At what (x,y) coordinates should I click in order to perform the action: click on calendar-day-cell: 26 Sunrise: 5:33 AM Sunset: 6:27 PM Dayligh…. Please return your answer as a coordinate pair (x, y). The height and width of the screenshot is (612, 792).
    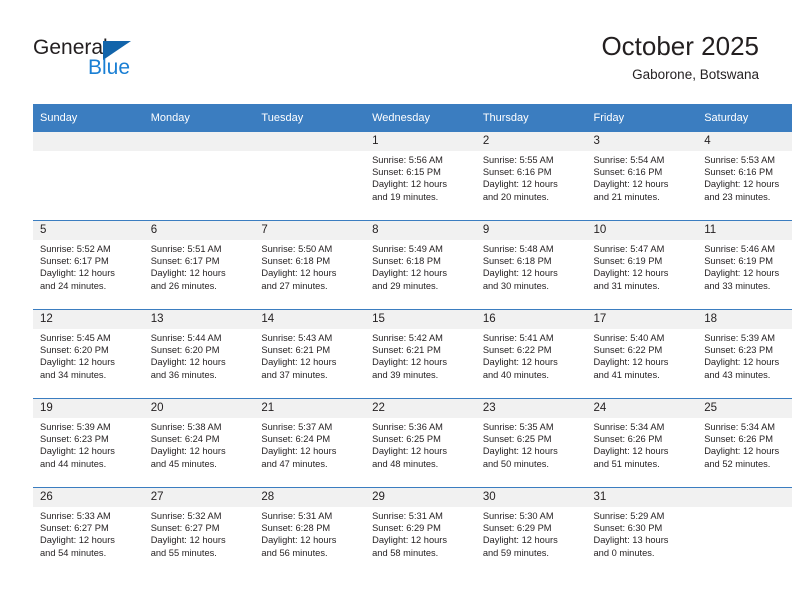
    Looking at the image, I should click on (88, 531).